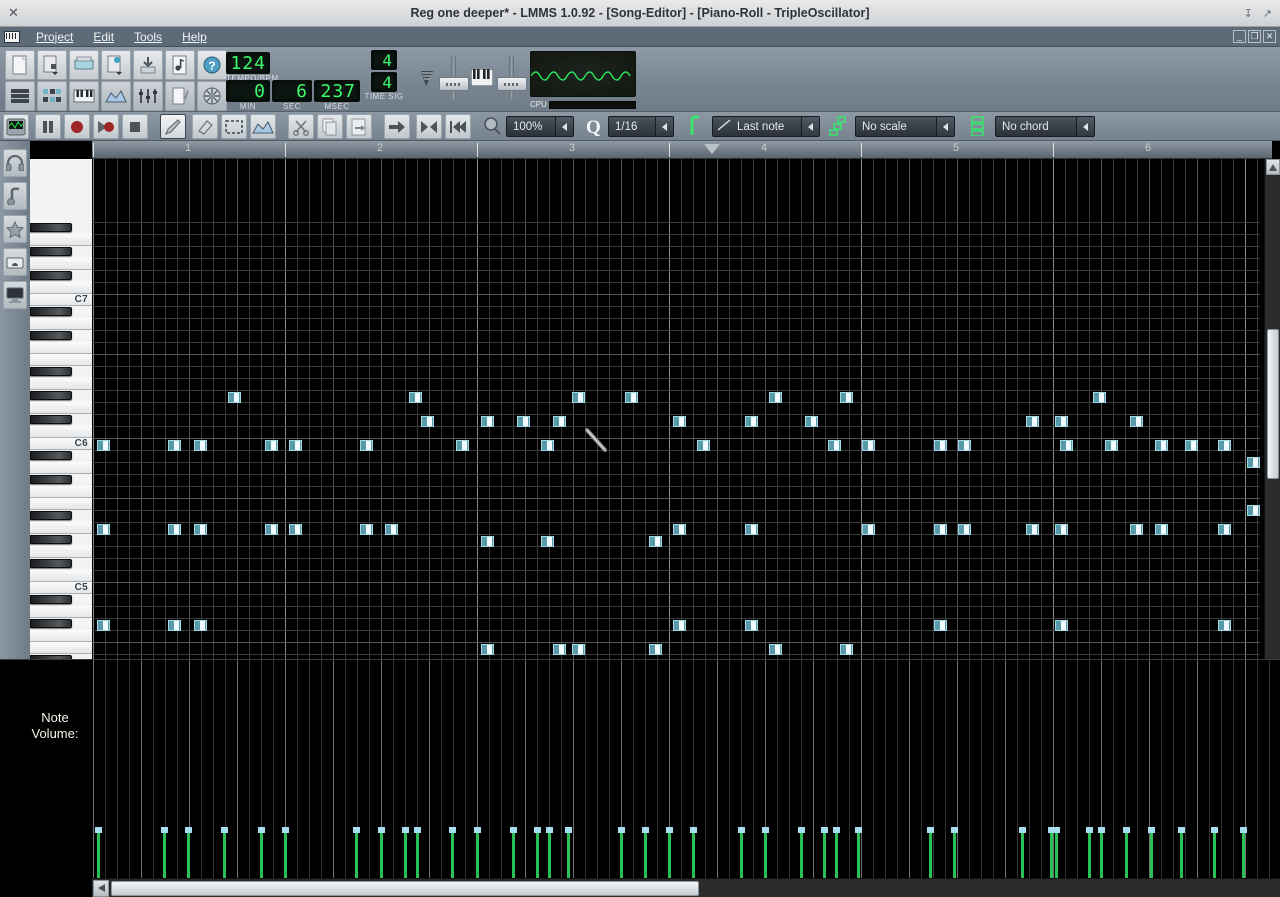  What do you see at coordinates (252, 67) in the screenshot?
I see `tempo-display: 124 TEMPO/BPM` at bounding box center [252, 67].